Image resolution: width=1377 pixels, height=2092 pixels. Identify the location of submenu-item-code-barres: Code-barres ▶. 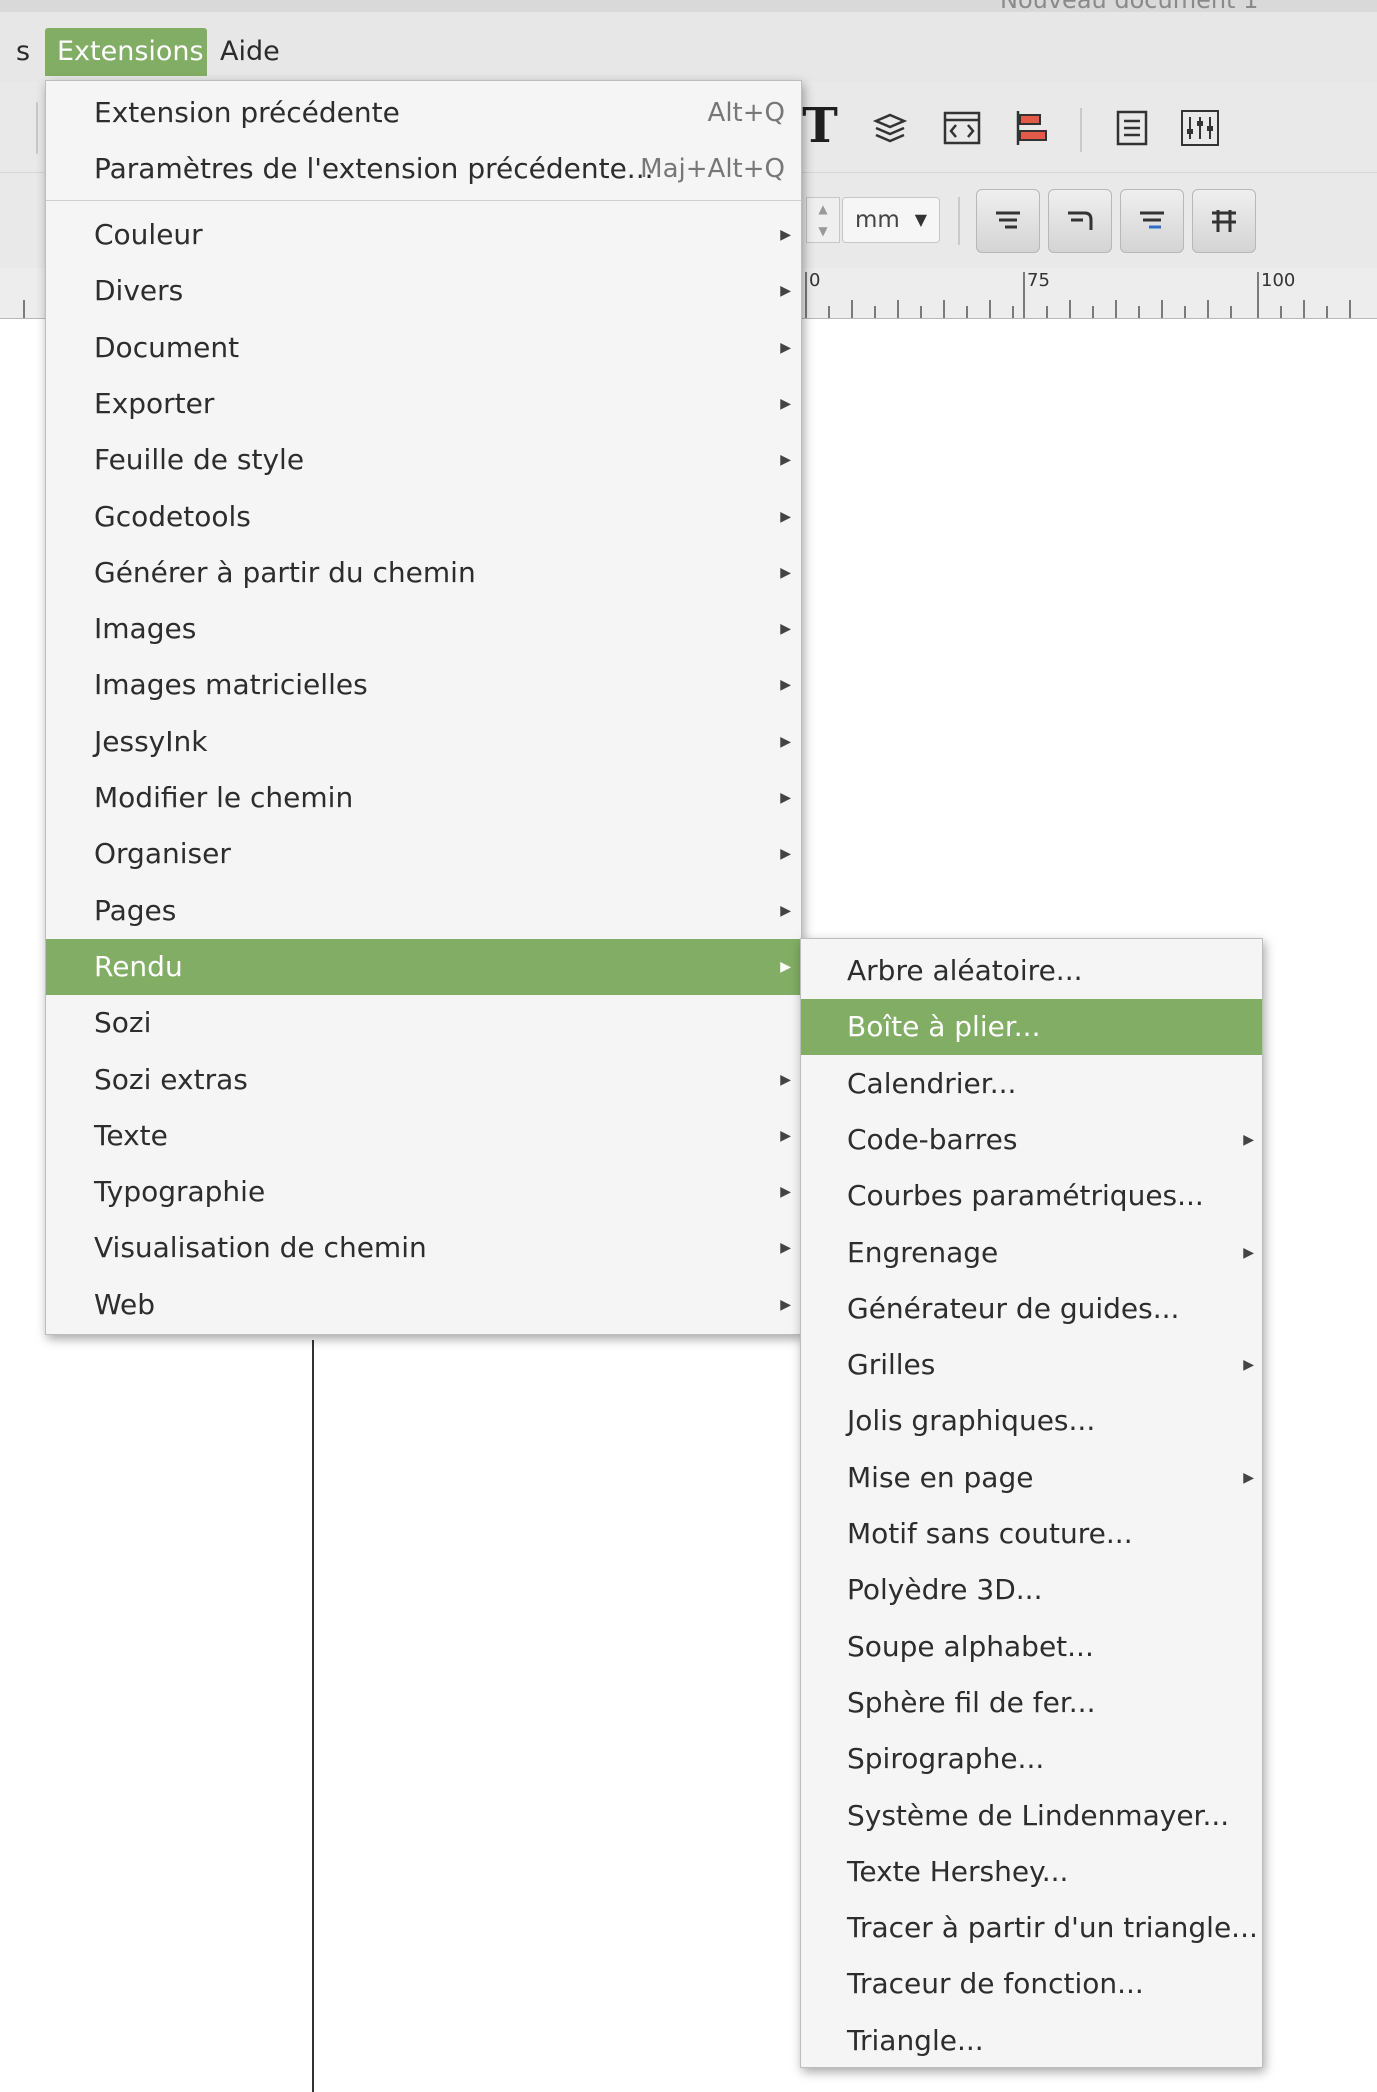
(1031, 1140).